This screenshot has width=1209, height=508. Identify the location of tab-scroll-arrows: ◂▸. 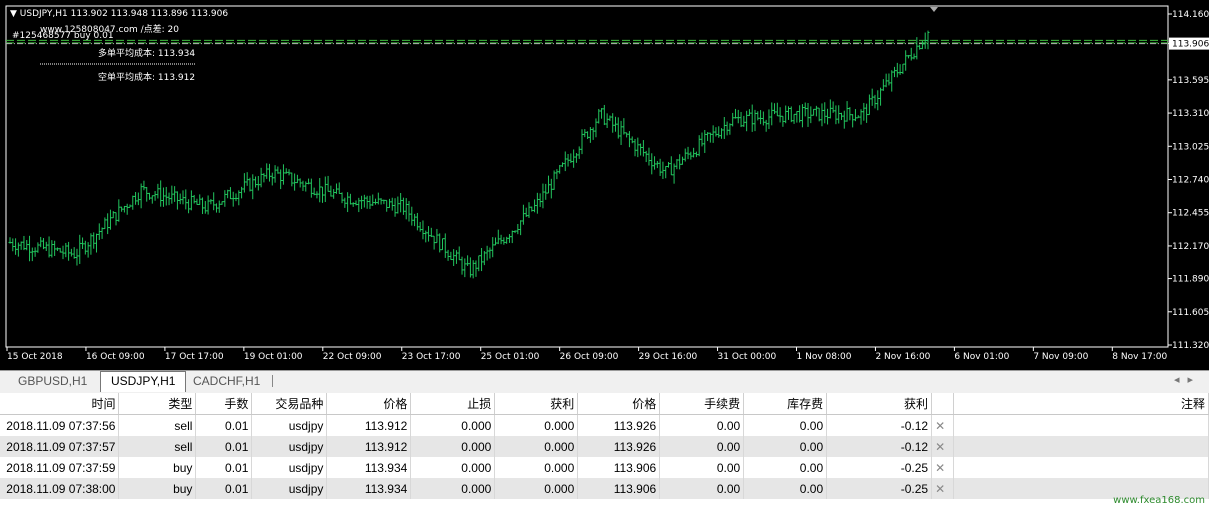
(1187, 379).